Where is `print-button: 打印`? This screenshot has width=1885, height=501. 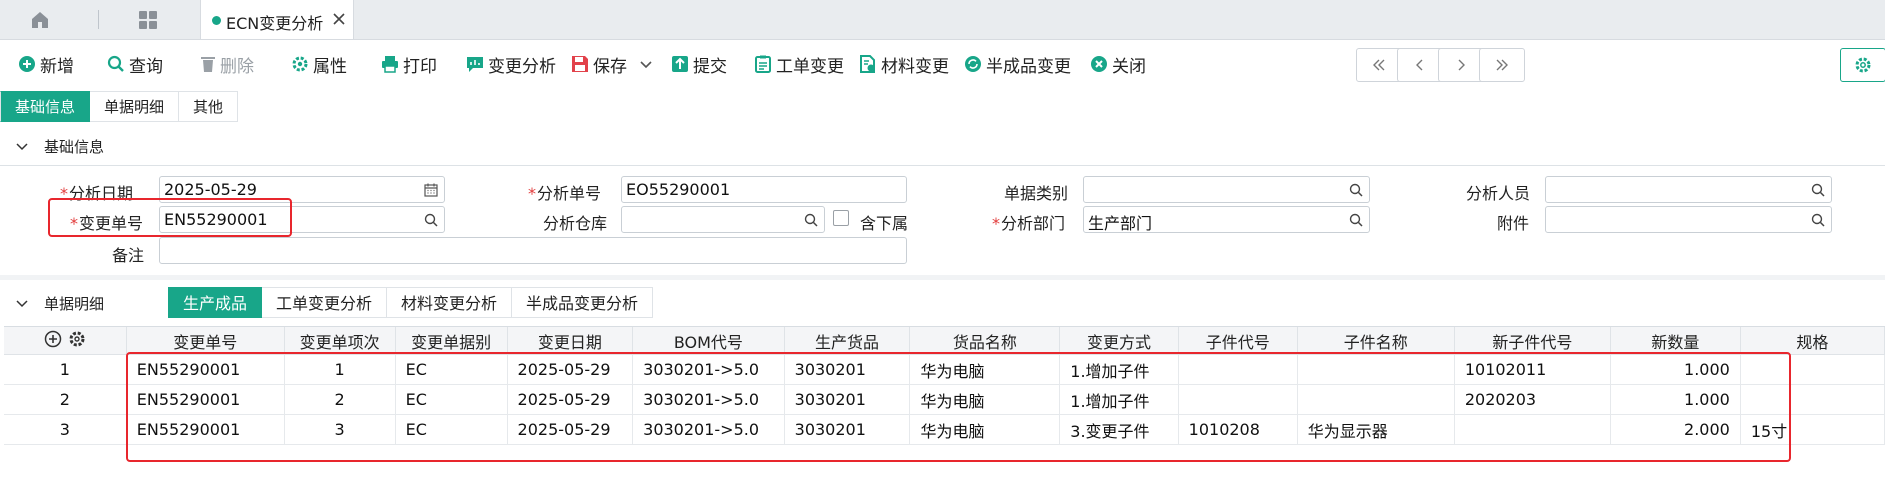 print-button: 打印 is located at coordinates (409, 64).